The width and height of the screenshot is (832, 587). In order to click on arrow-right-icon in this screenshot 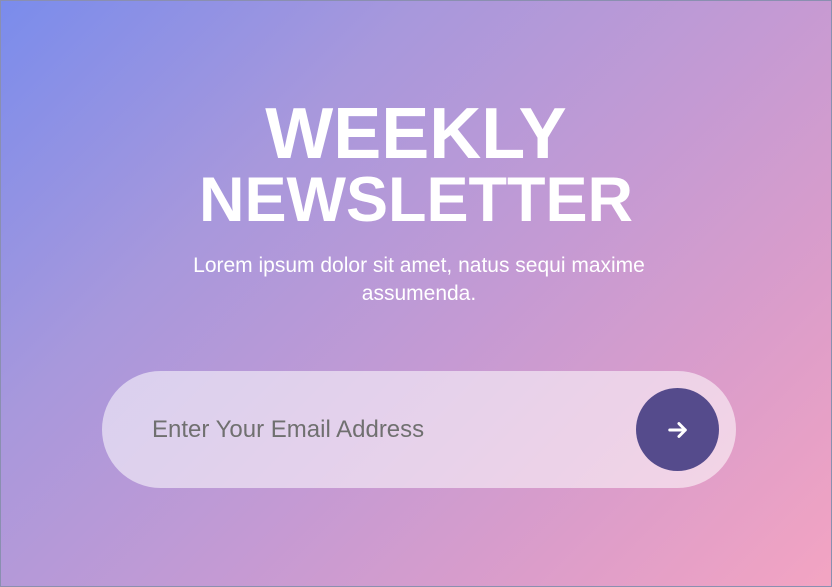, I will do `click(677, 429)`.